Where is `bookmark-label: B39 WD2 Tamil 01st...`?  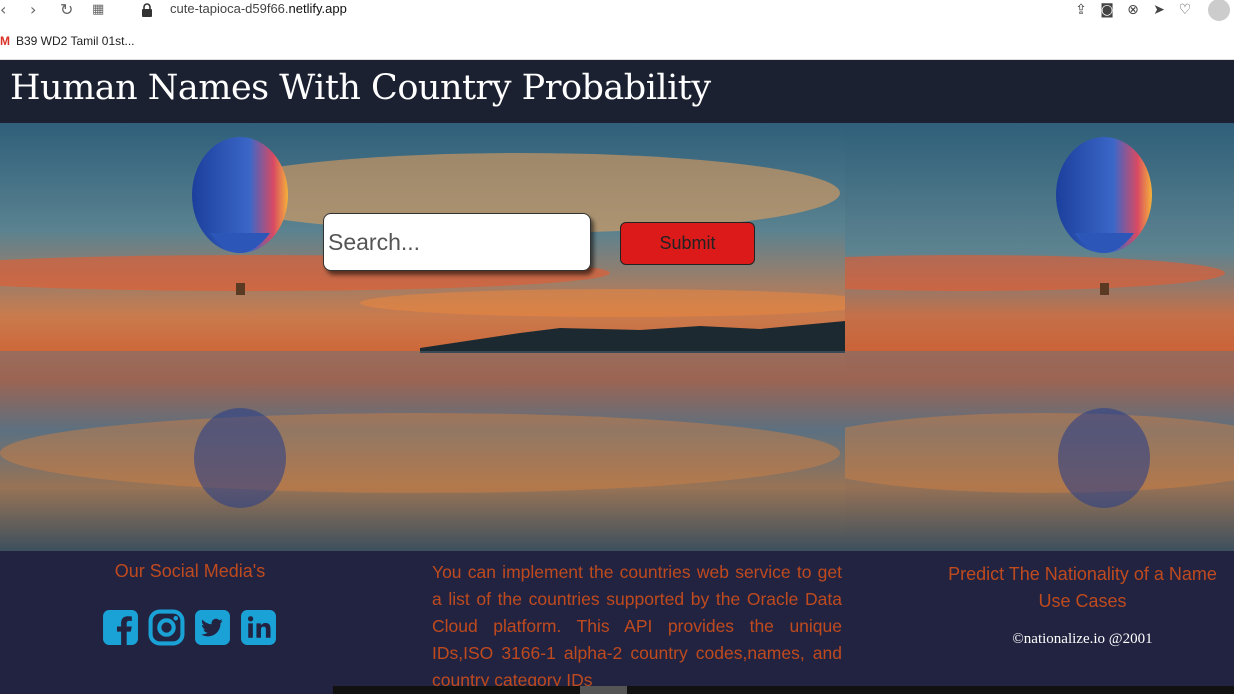 bookmark-label: B39 WD2 Tamil 01st... is located at coordinates (75, 41).